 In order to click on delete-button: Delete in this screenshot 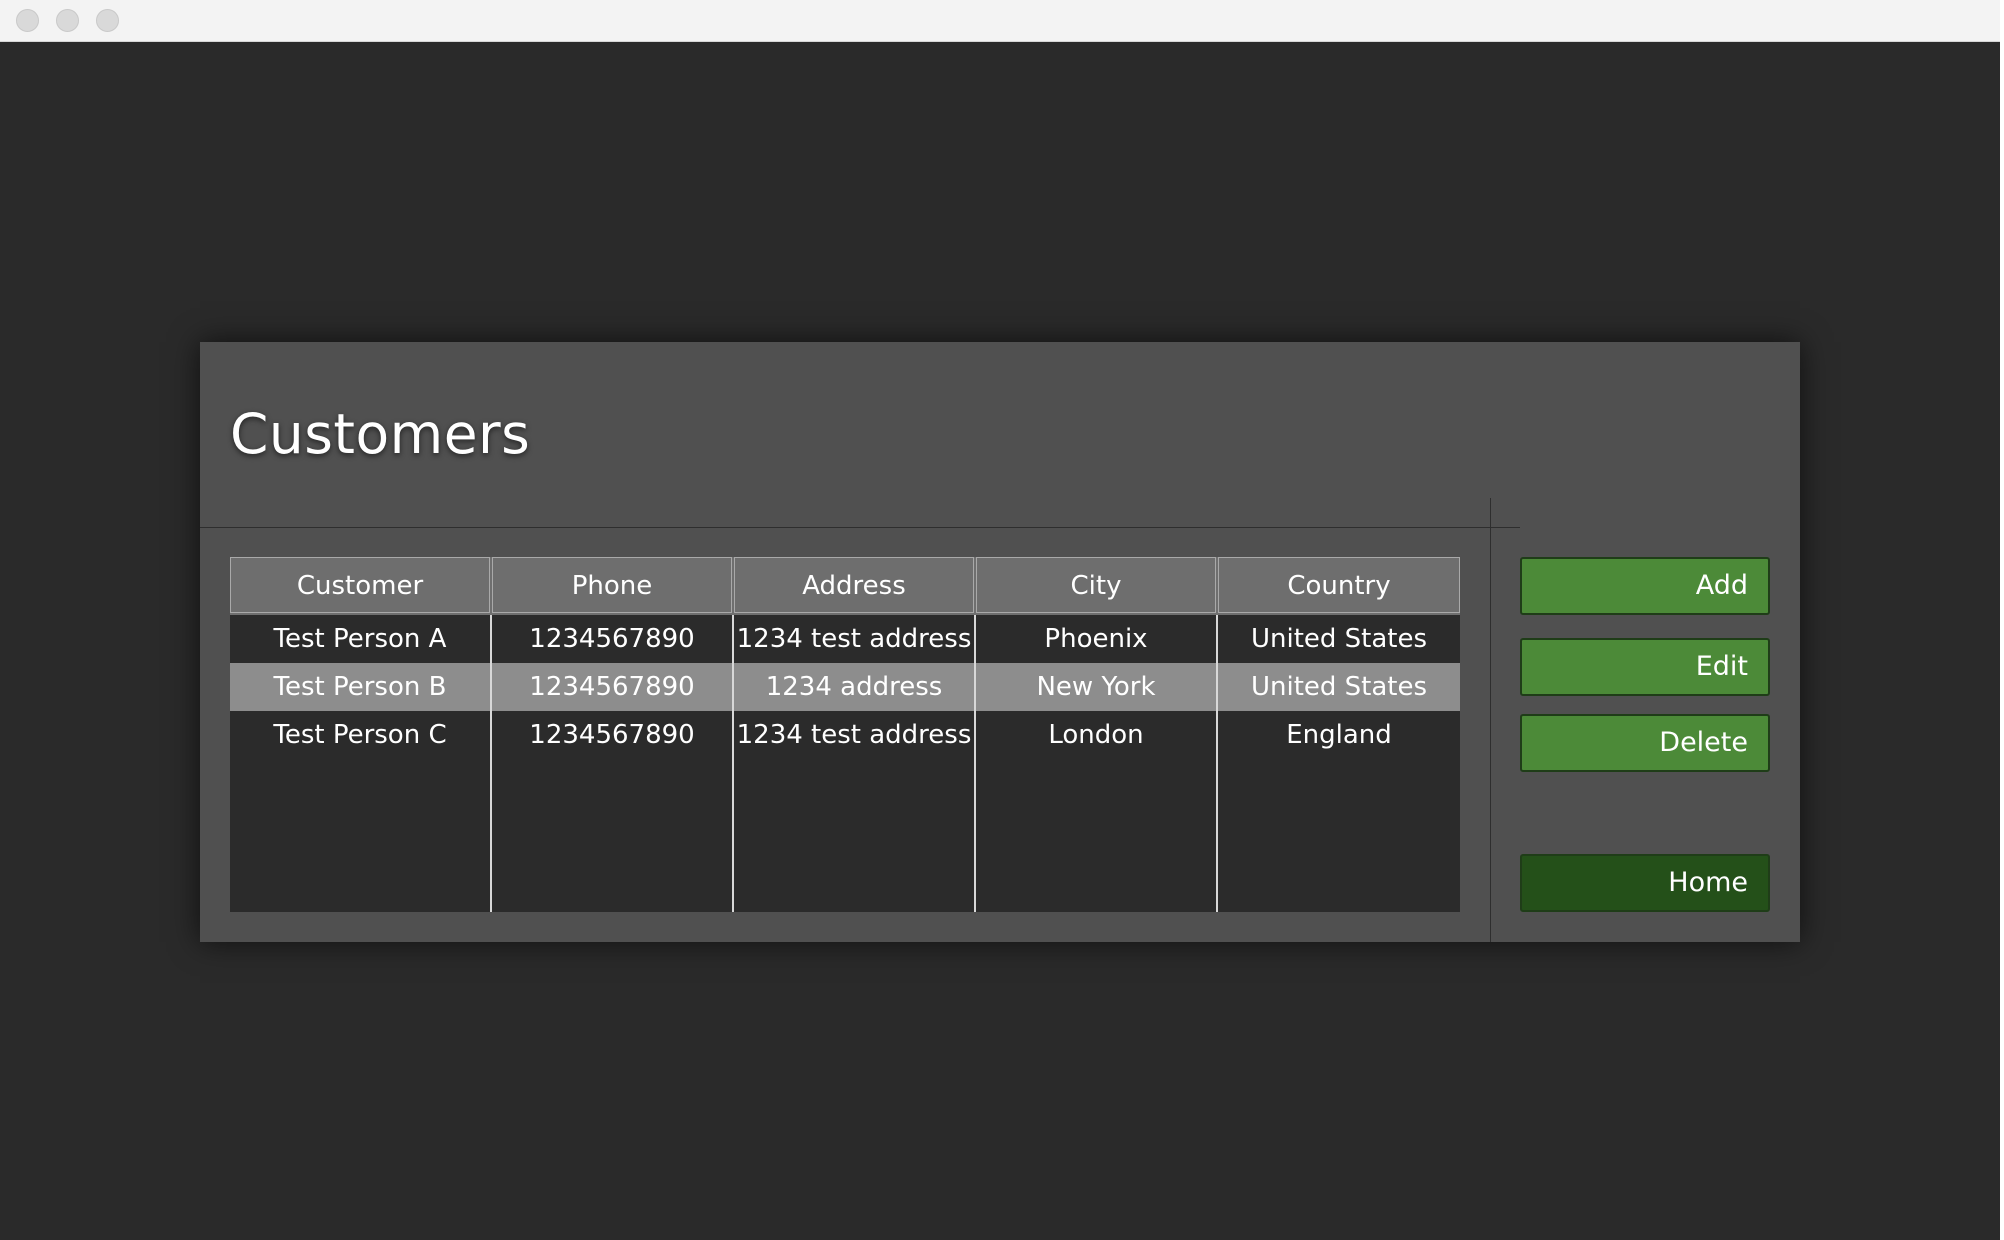, I will do `click(1645, 743)`.